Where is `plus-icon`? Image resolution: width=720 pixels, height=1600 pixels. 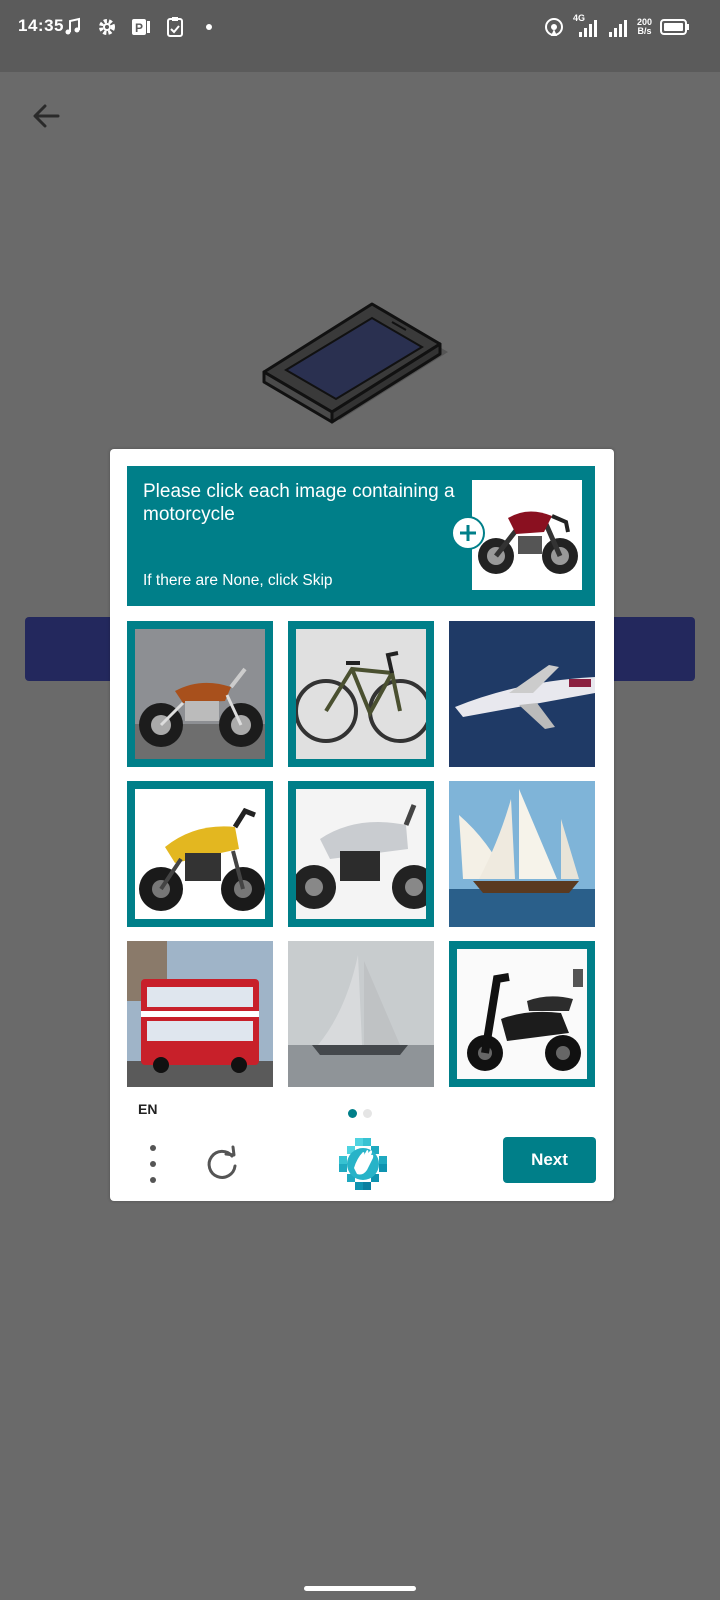
plus-icon is located at coordinates (468, 533).